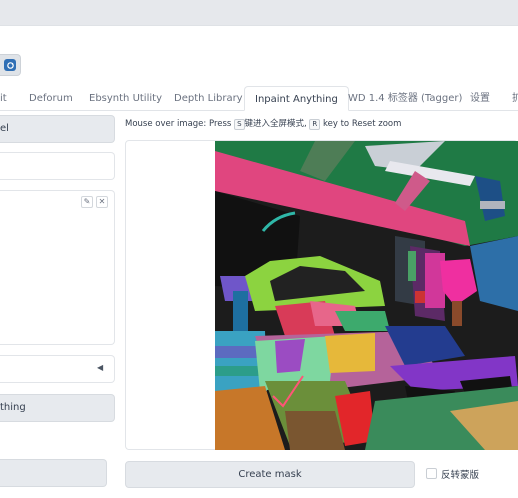 The image size is (518, 498). Describe the element at coordinates (270, 474) in the screenshot. I see `create-mask-button: Create mask` at that location.